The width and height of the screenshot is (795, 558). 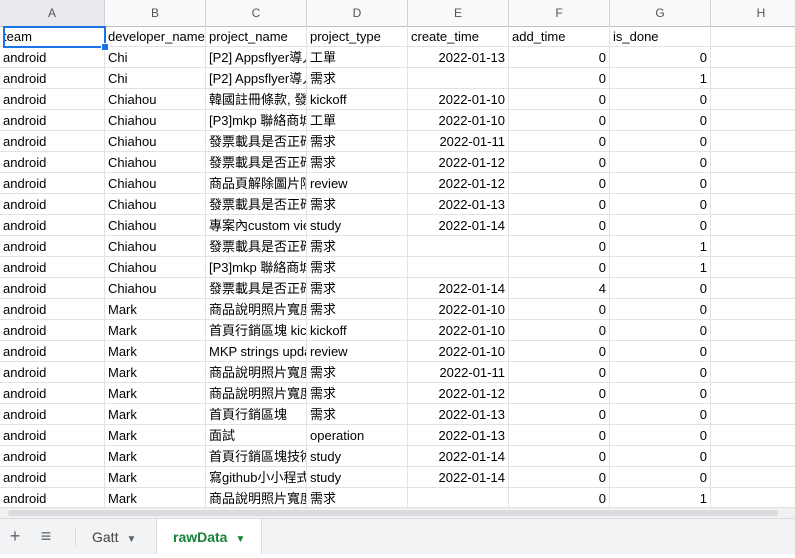 What do you see at coordinates (155, 13) in the screenshot?
I see `column-header-b: B` at bounding box center [155, 13].